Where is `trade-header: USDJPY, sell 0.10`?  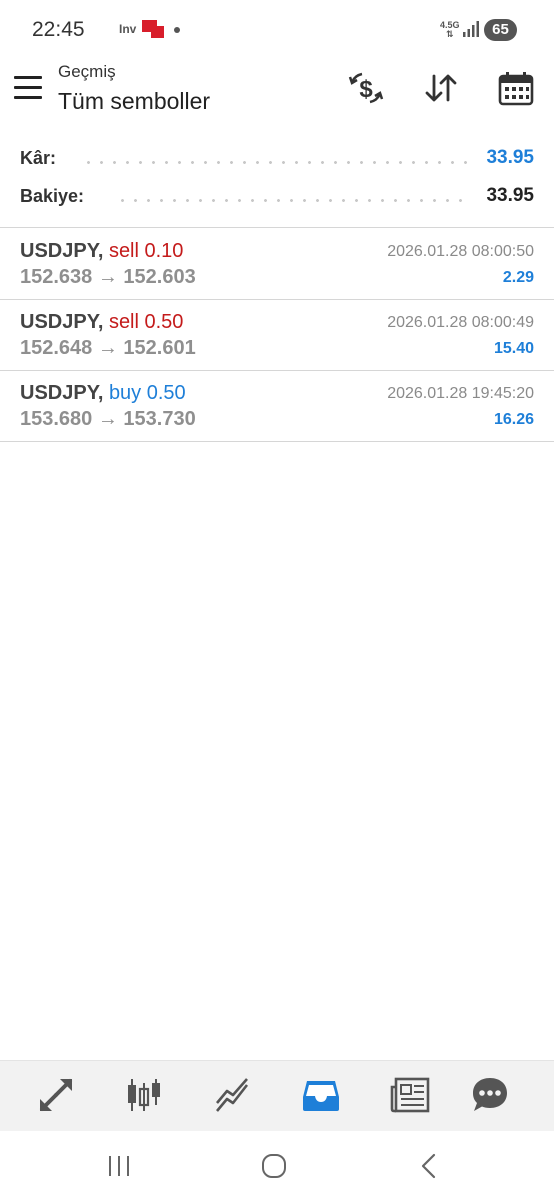 trade-header: USDJPY, sell 0.10 is located at coordinates (101, 251).